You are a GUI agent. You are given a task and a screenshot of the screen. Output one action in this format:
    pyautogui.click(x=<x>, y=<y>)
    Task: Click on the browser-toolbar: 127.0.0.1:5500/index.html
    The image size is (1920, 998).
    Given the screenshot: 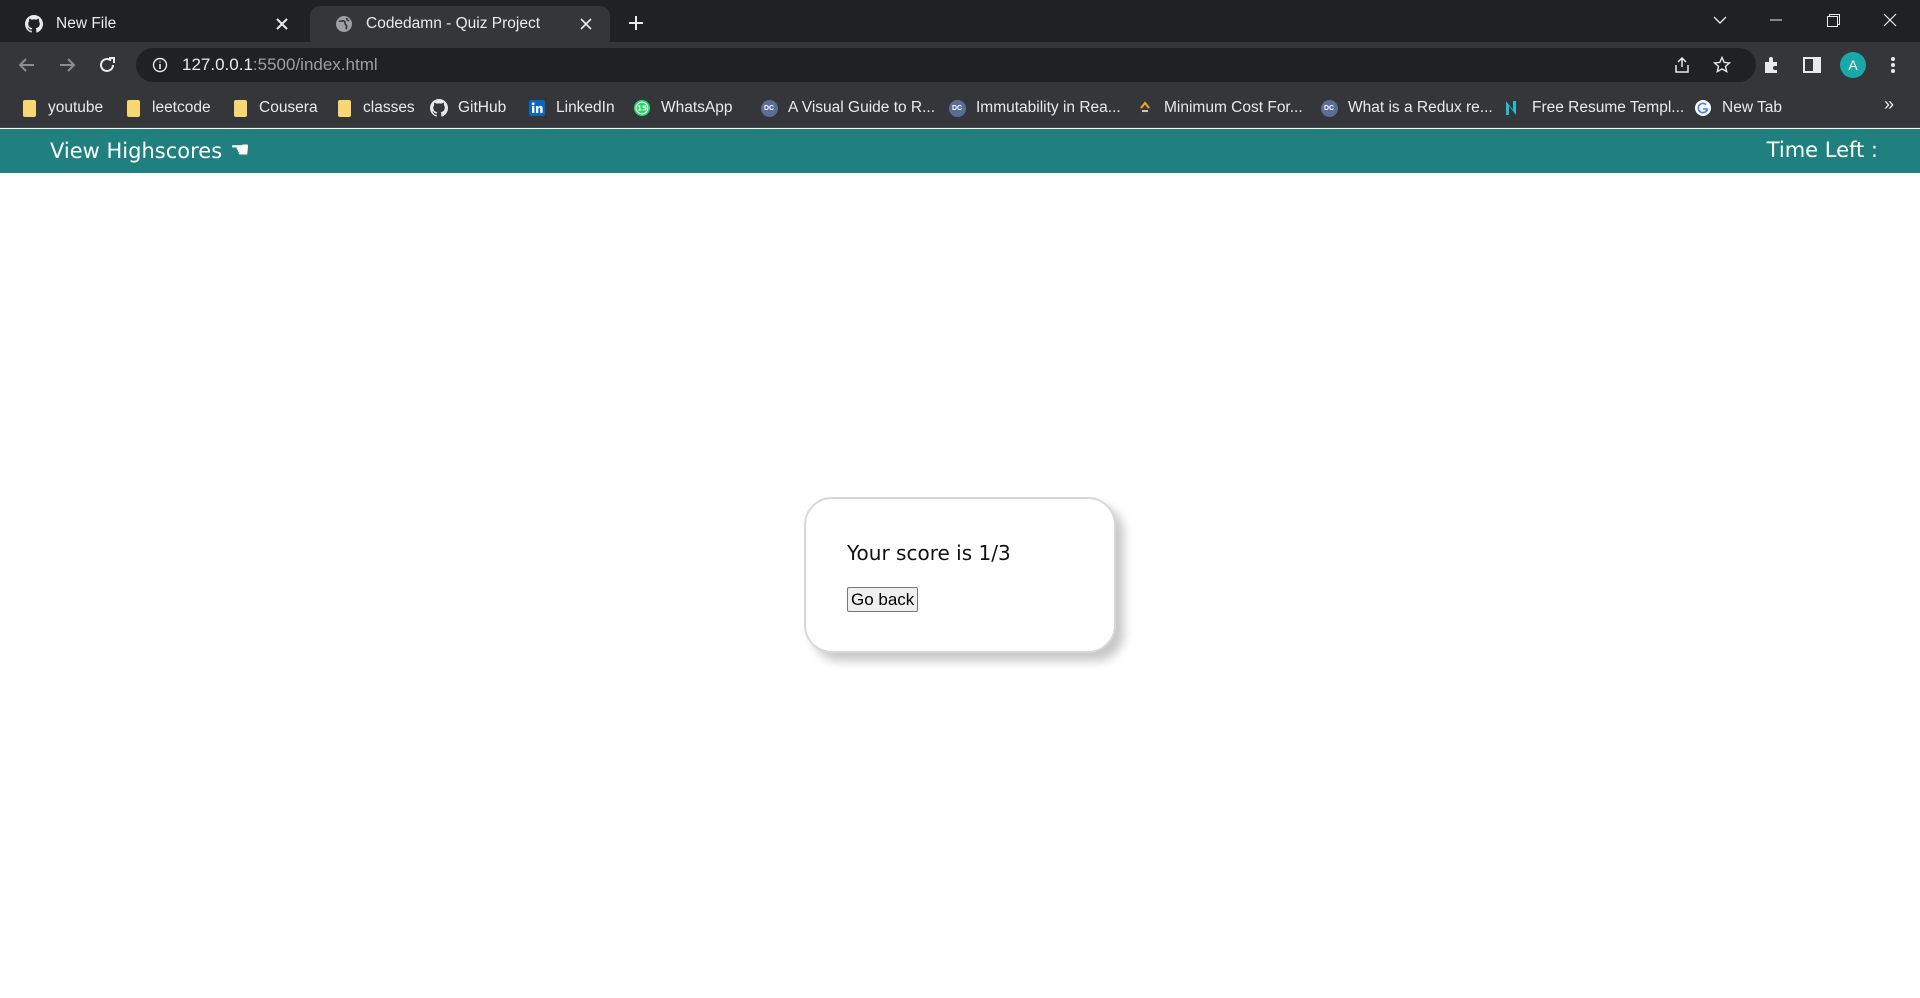 What is the action you would take?
    pyautogui.click(x=960, y=65)
    